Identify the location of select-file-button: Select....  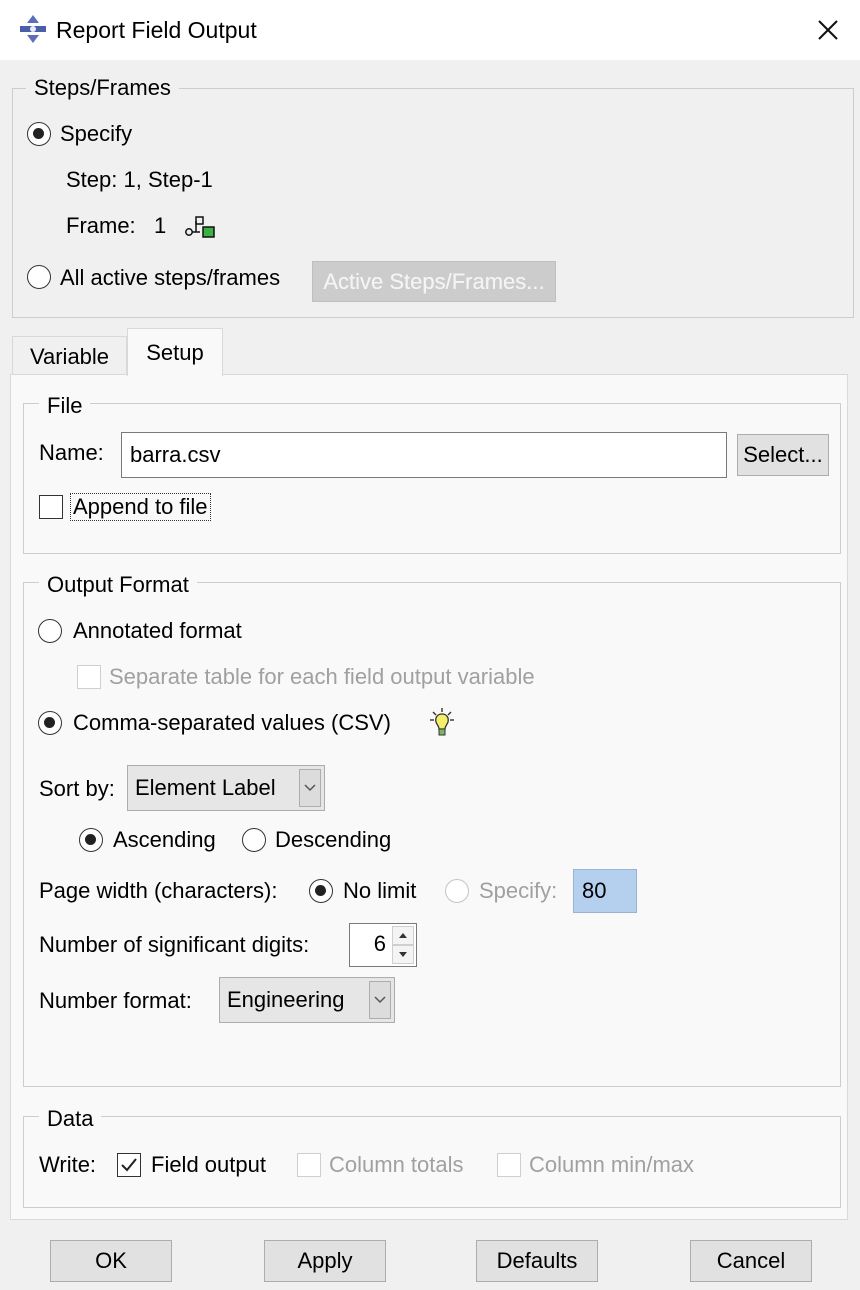
(783, 455).